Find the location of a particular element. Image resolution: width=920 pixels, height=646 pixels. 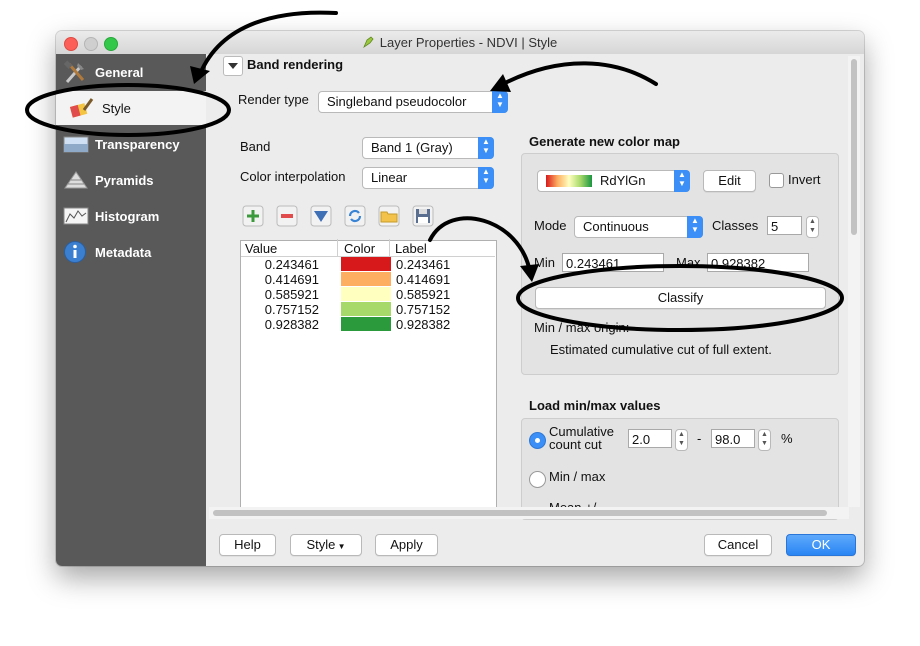

arrow-to-style is located at coordinates (268, 43).